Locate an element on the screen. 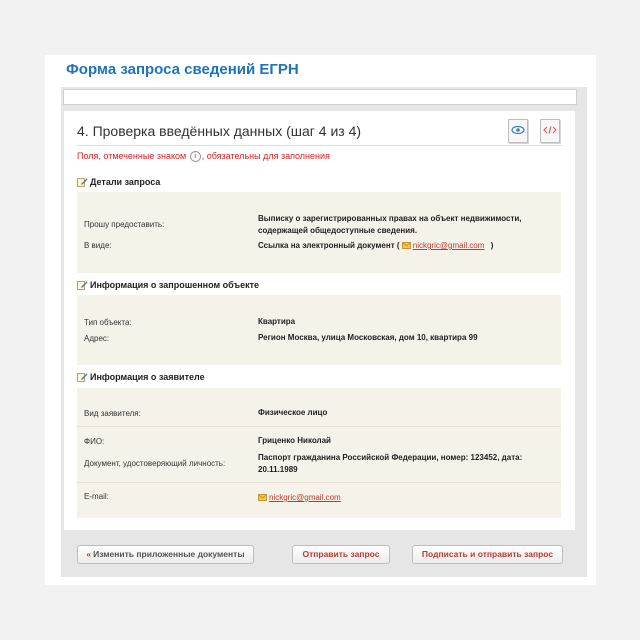 This screenshot has width=640, height=640. section-applicant-title: Информация о заявителе is located at coordinates (141, 378).